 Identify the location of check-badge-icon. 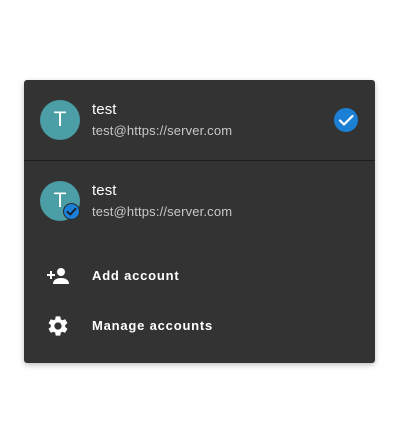
(71, 211).